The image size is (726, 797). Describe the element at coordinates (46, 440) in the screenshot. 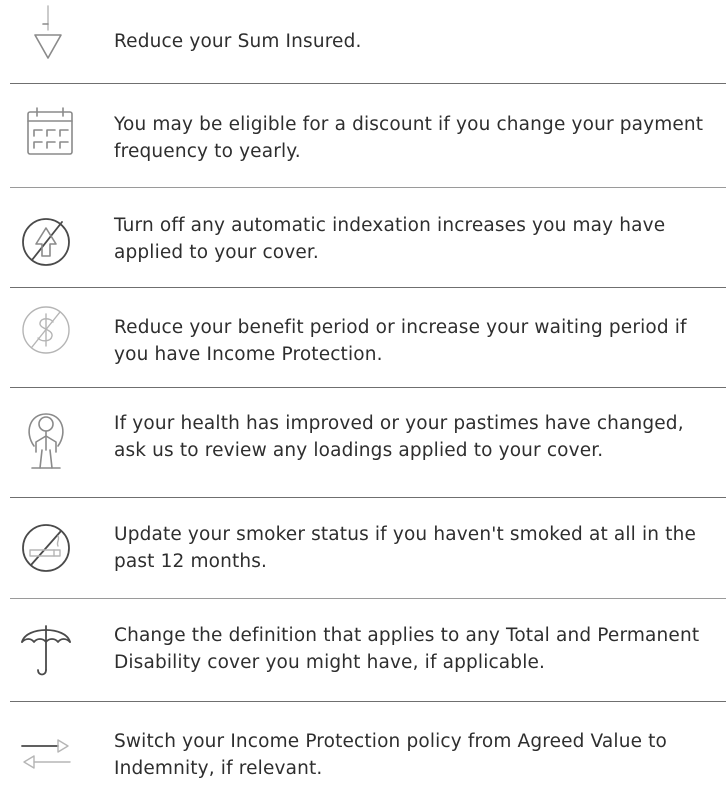

I see `skipping-person-icon` at that location.